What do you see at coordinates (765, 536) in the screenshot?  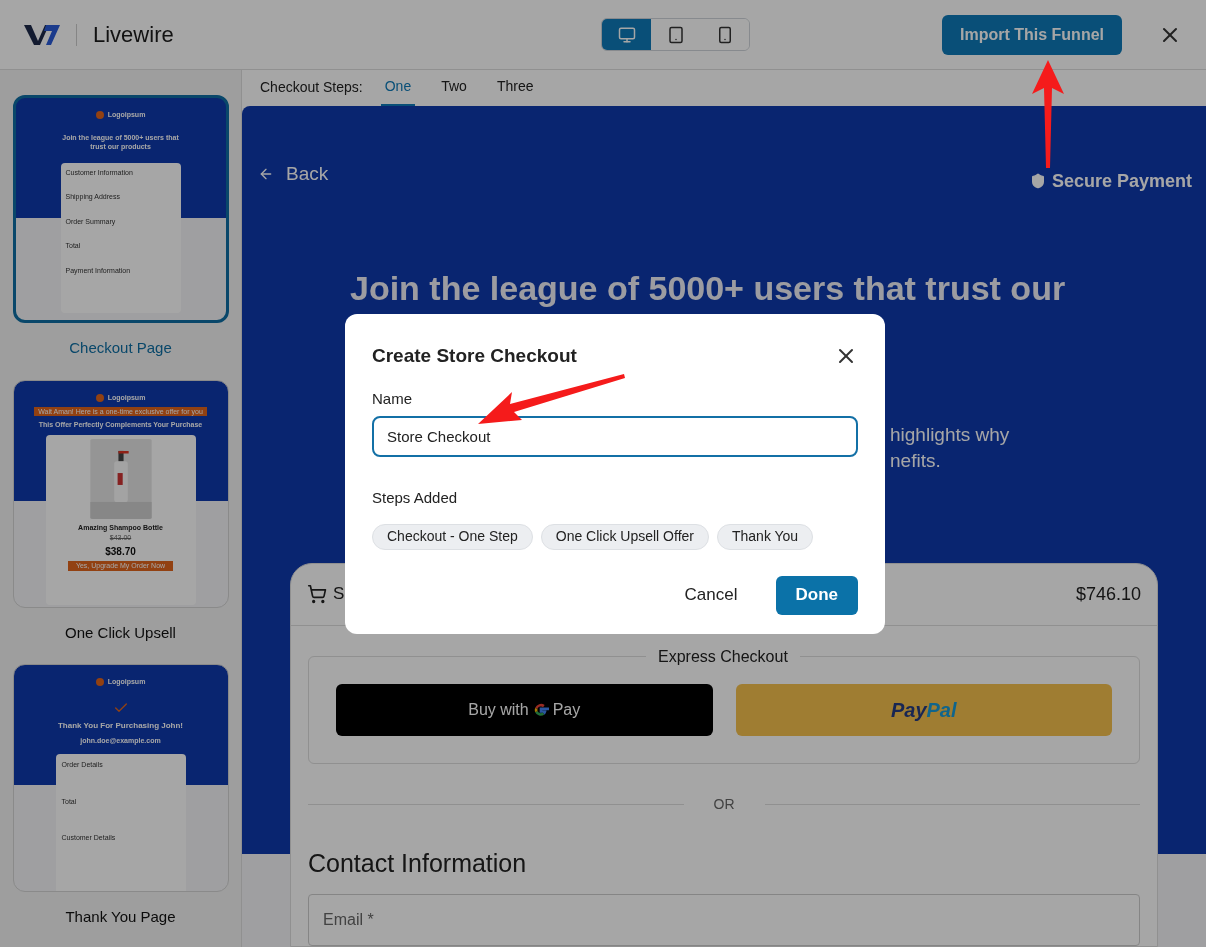 I see `step-chip: Thank You` at bounding box center [765, 536].